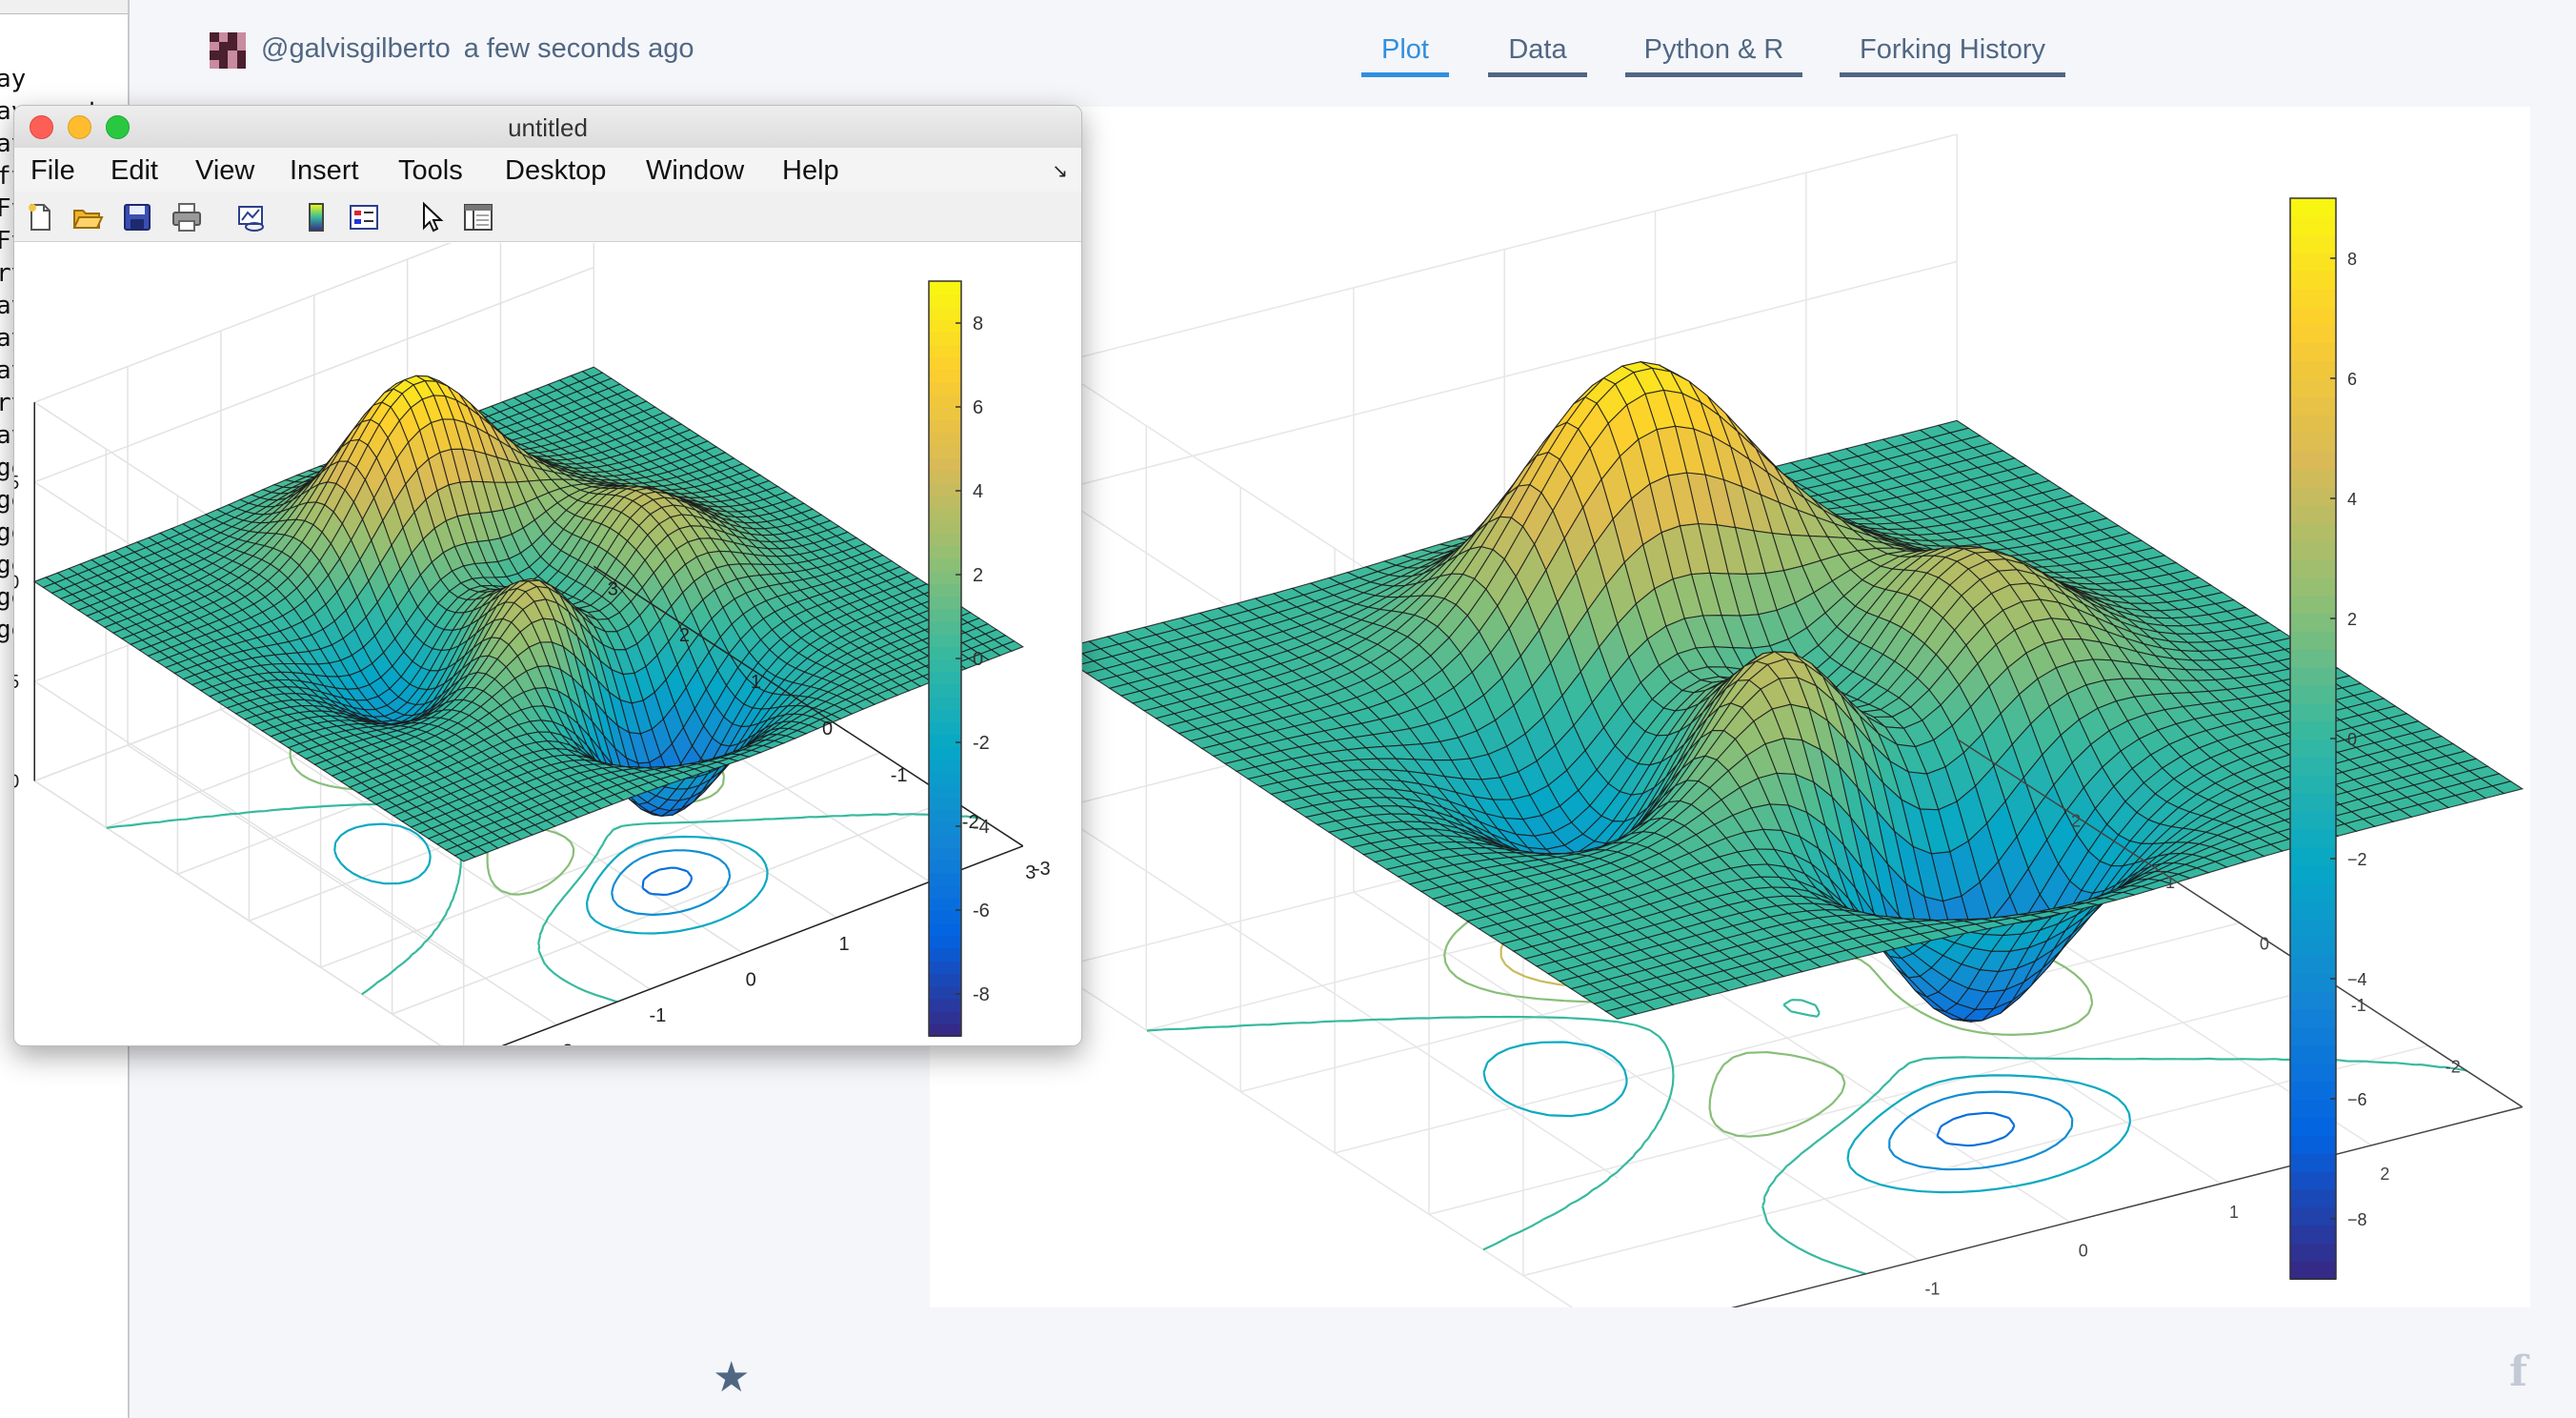 The width and height of the screenshot is (2576, 1418). What do you see at coordinates (529, 614) in the screenshot?
I see `surface` at bounding box center [529, 614].